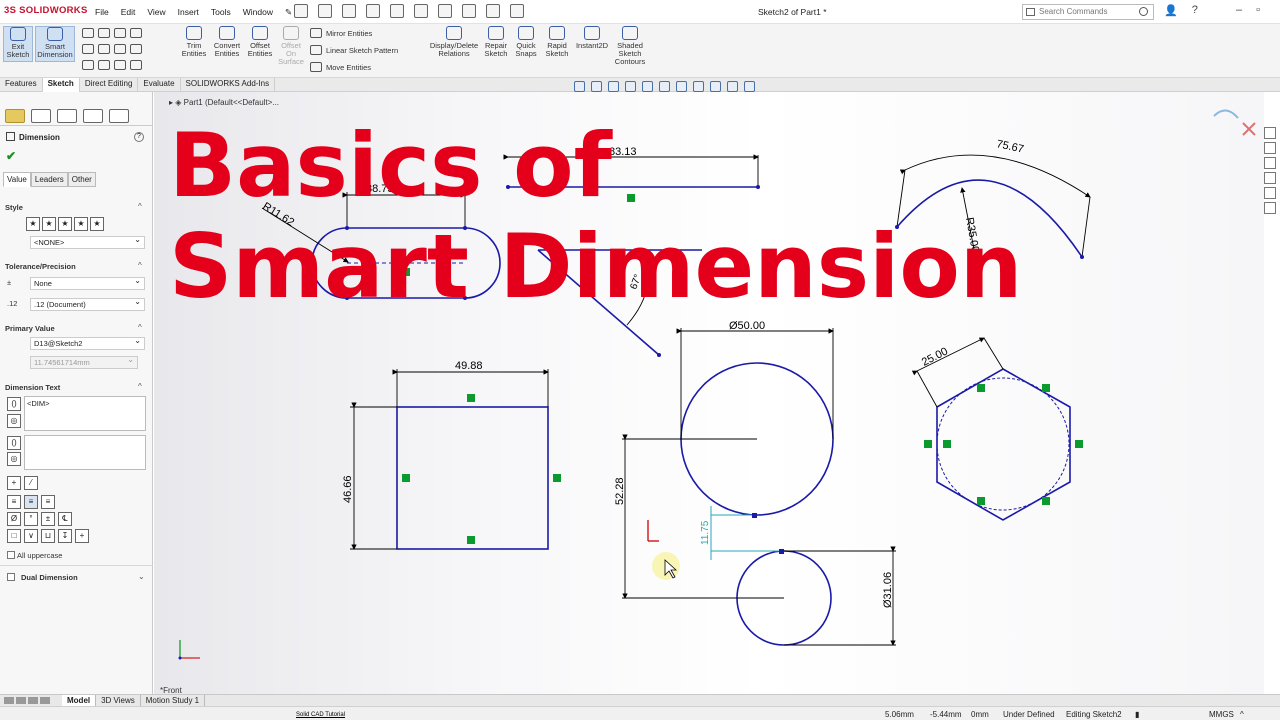  Describe the element at coordinates (472, 478) in the screenshot. I see `sketch-square` at that location.